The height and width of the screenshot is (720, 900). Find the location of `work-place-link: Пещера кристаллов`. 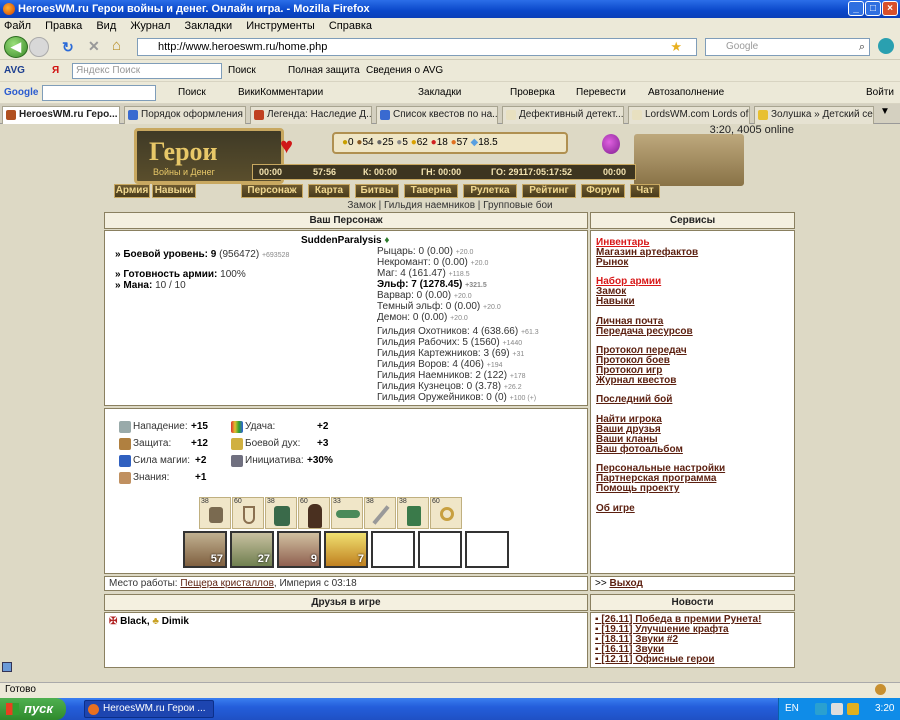

work-place-link: Пещера кристаллов is located at coordinates (227, 583).